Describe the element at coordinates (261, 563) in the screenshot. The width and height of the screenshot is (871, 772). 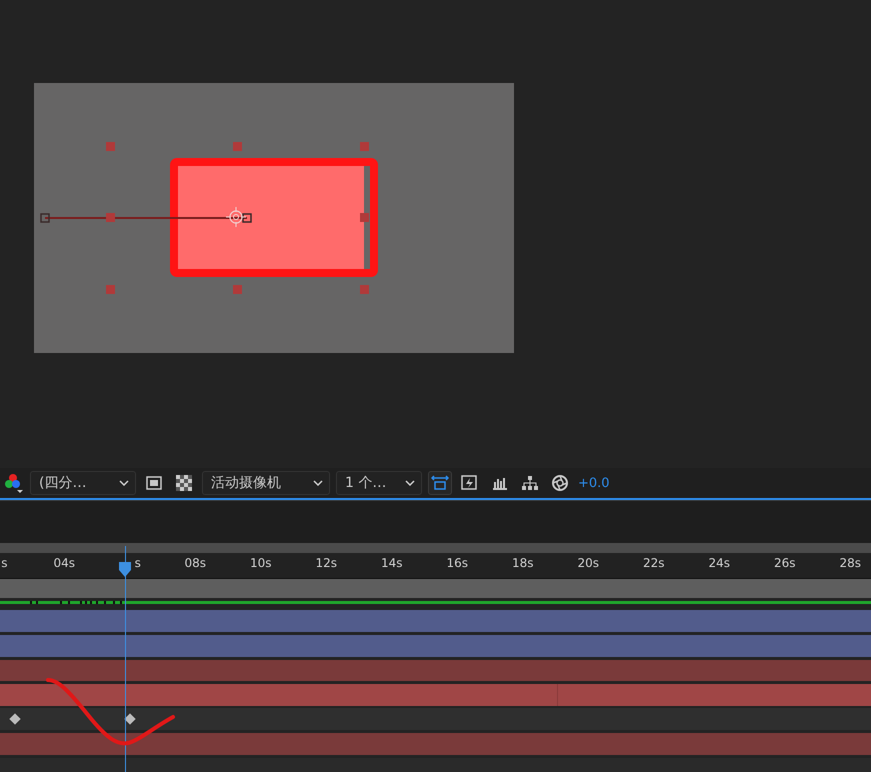
I see `ruler-label: 10s` at that location.